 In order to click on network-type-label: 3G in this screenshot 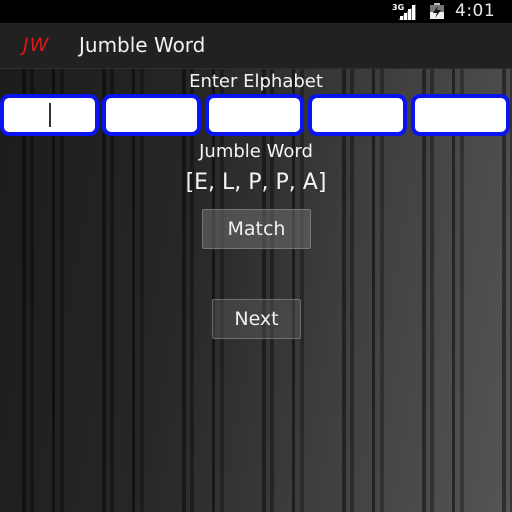, I will do `click(398, 7)`.